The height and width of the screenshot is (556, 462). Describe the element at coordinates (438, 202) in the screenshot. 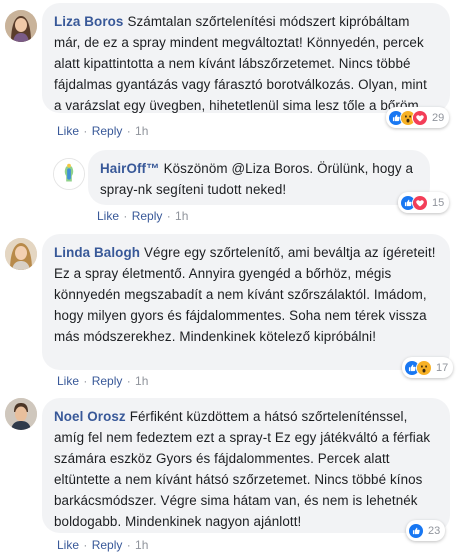

I see `reaction-count: 15` at that location.